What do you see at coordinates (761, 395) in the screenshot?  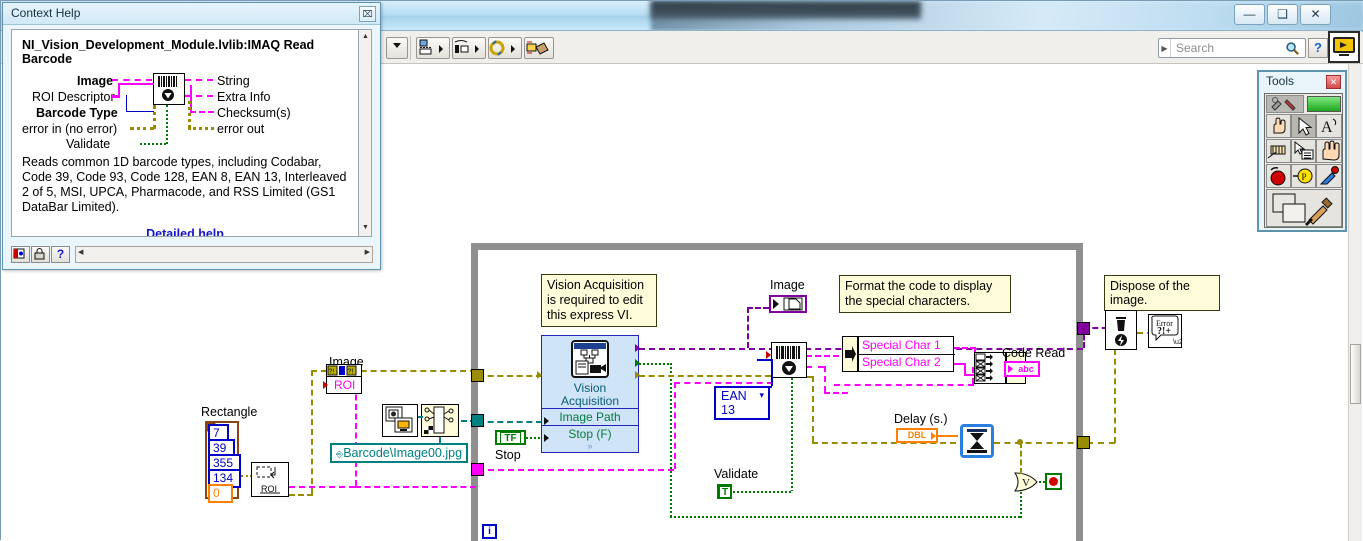 I see `chevron-down-icon: ▾` at bounding box center [761, 395].